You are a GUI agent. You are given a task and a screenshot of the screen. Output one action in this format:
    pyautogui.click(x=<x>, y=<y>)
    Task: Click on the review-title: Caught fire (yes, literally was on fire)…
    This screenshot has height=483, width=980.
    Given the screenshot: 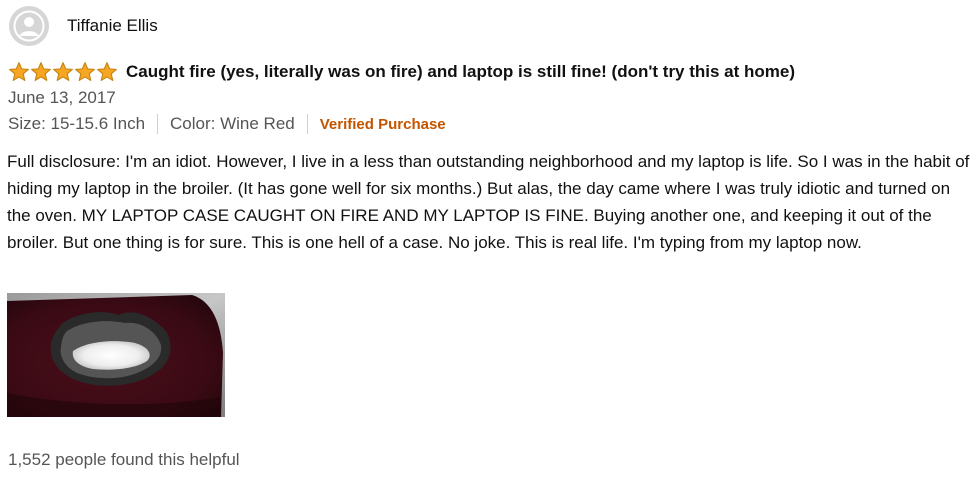 What is the action you would take?
    pyautogui.click(x=460, y=72)
    